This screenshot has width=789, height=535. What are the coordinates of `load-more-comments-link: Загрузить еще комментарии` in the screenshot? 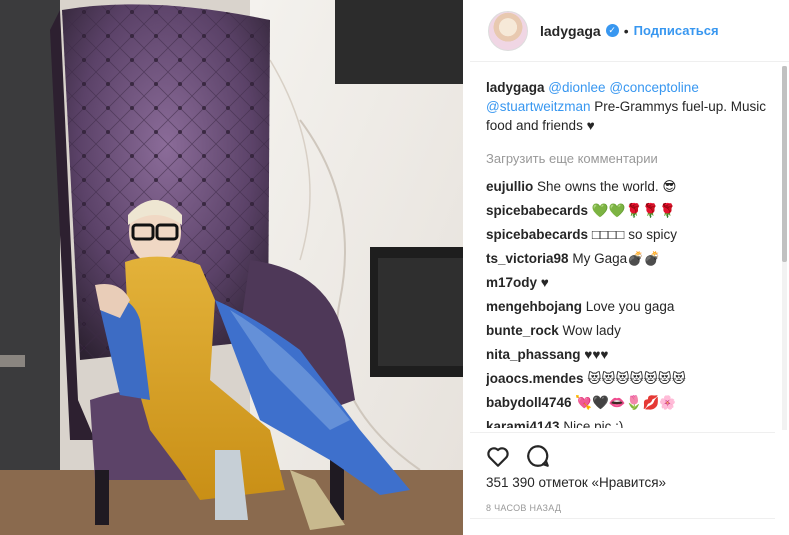 It's located at (631, 158).